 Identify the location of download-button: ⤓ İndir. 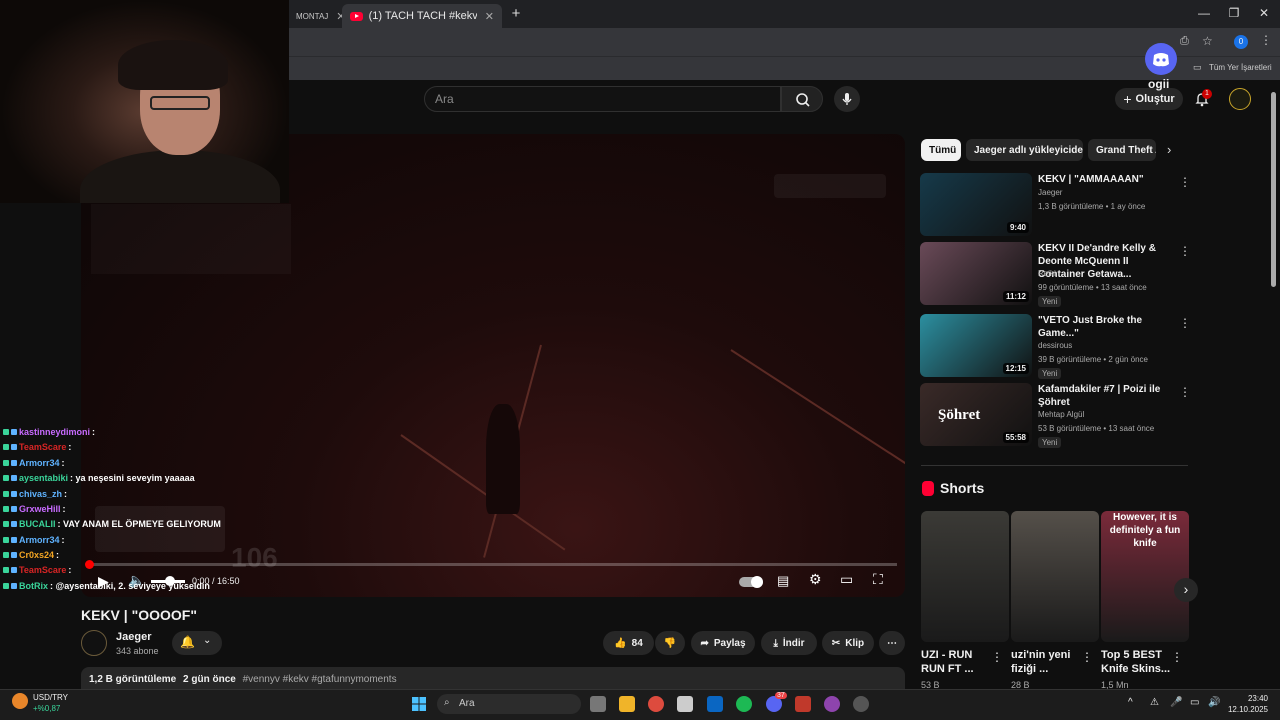
(789, 643).